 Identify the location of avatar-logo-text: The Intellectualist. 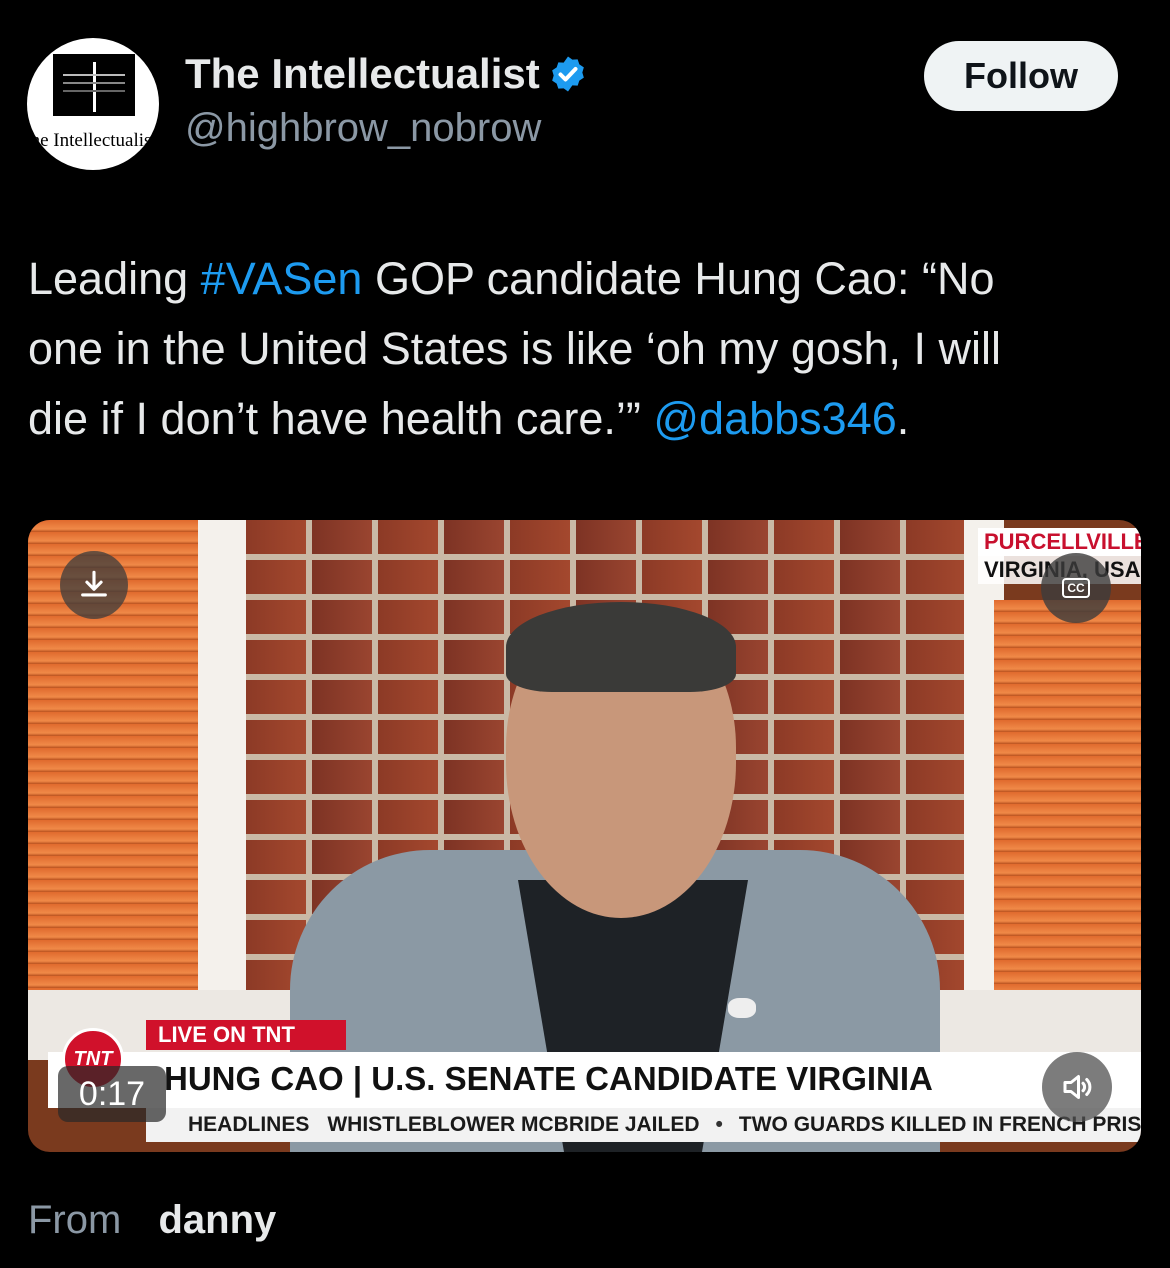
(92, 140).